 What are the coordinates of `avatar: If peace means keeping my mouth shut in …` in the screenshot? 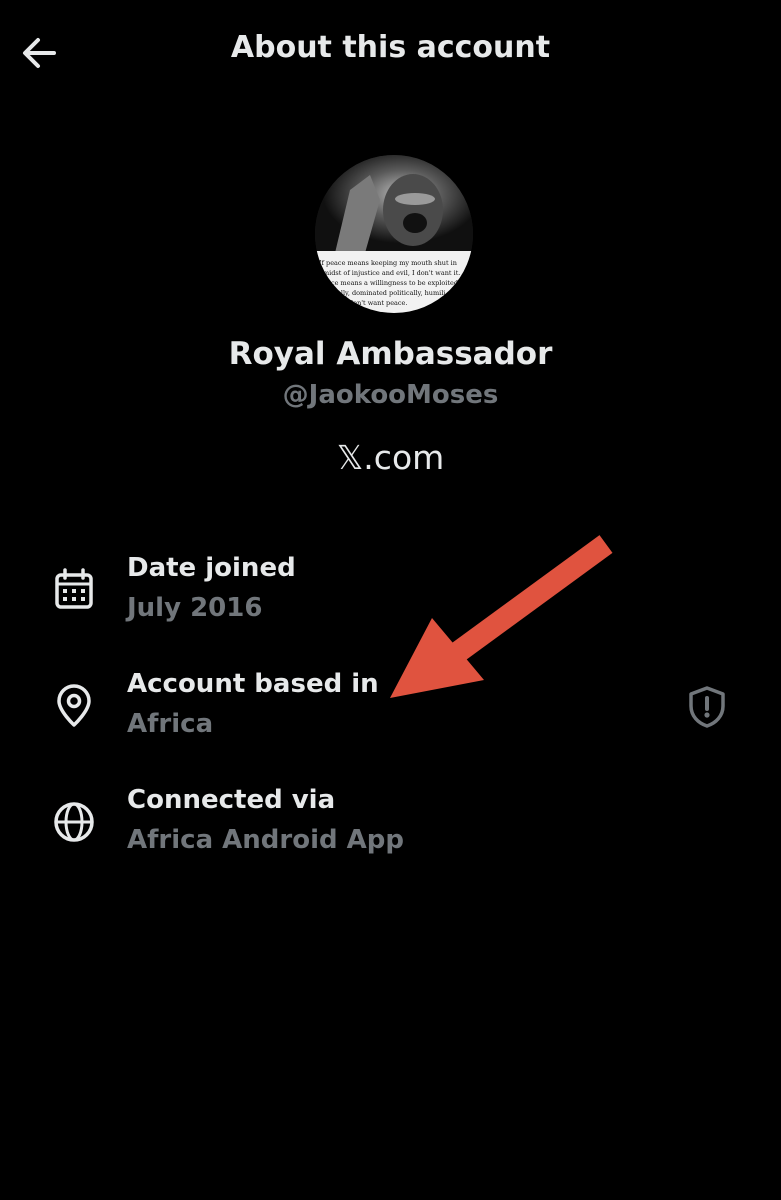 It's located at (394, 234).